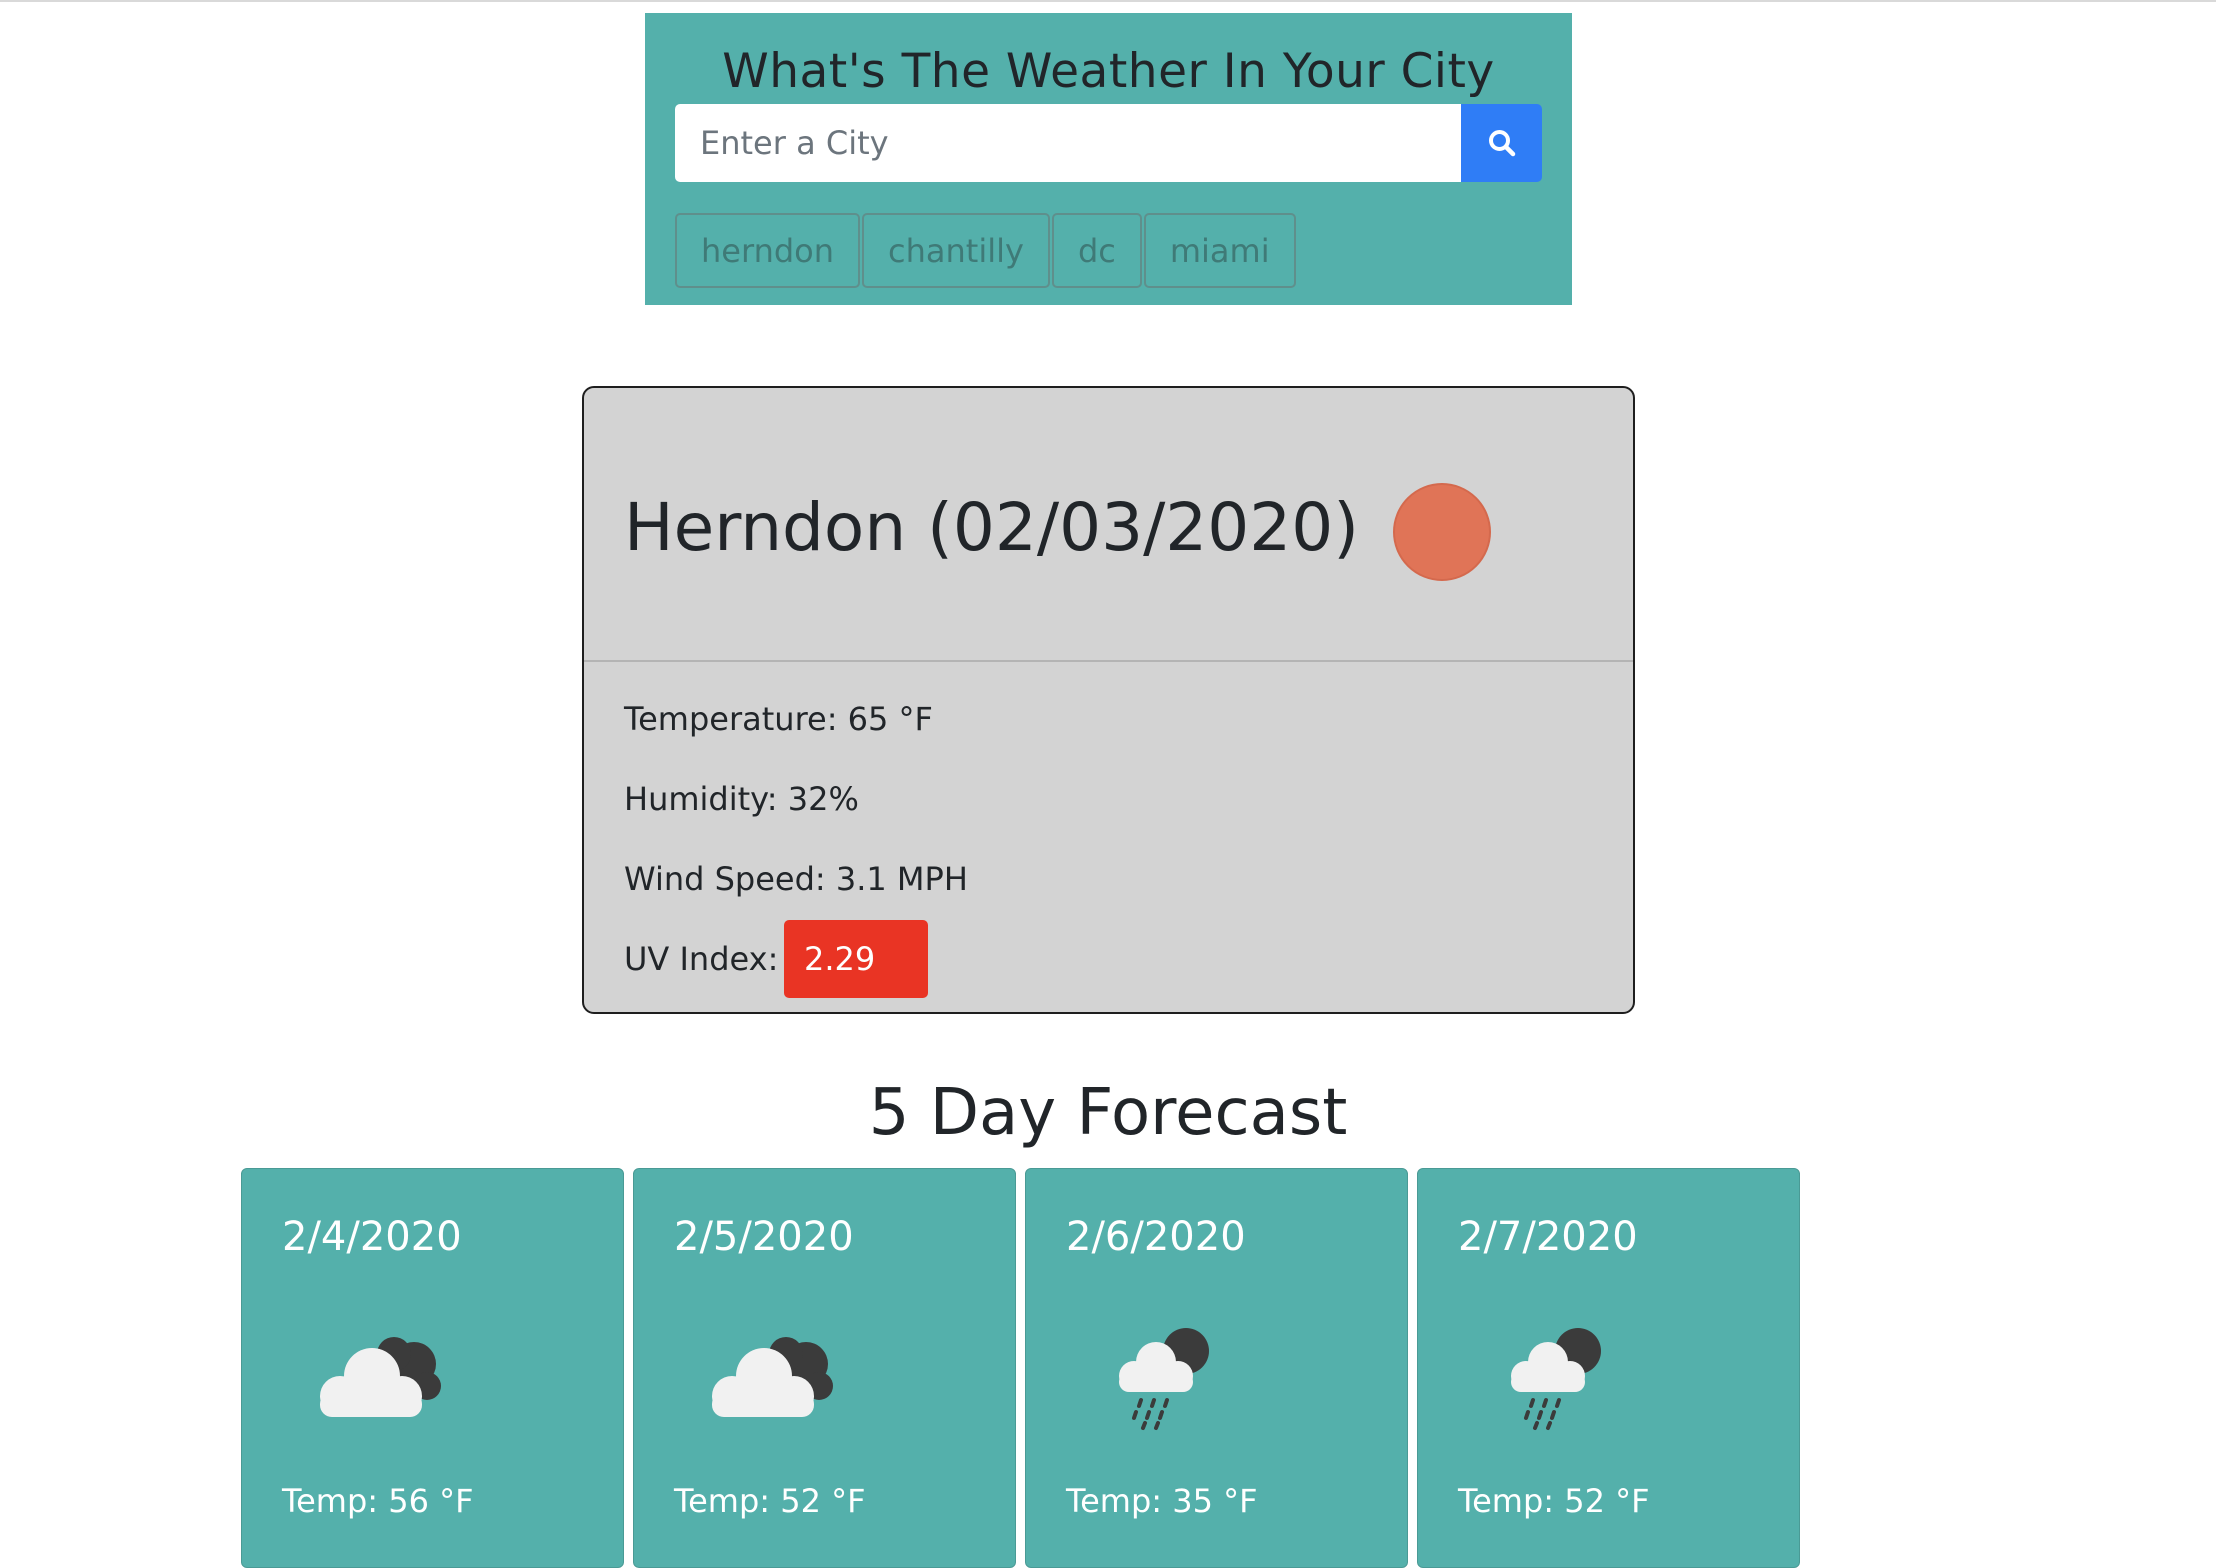  Describe the element at coordinates (372, 1237) in the screenshot. I see `forecast-date: 2/4/2020` at that location.